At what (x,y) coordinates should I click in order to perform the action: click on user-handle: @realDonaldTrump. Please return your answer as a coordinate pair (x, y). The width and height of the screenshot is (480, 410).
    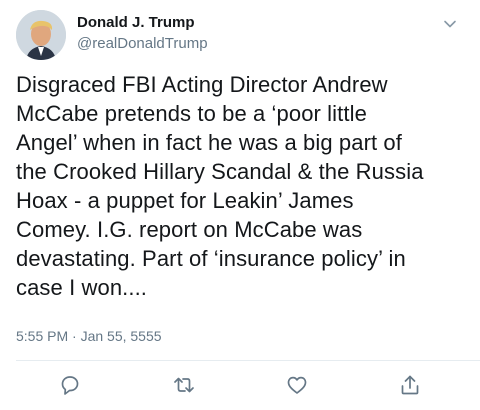
    Looking at the image, I should click on (142, 43).